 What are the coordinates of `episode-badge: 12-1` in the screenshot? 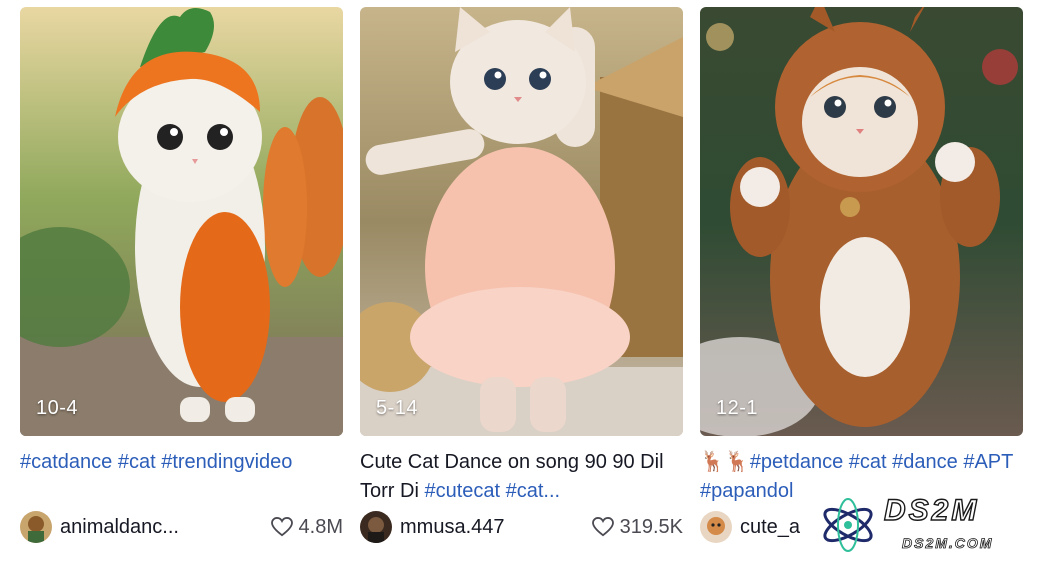 It's located at (737, 408).